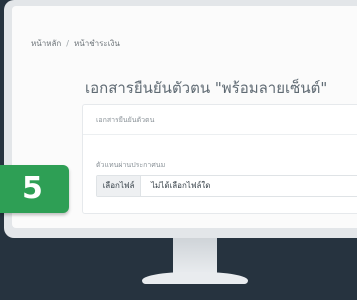  I want to click on file-name-text: ไม่ได้เลือกไฟล์ใด, so click(181, 185).